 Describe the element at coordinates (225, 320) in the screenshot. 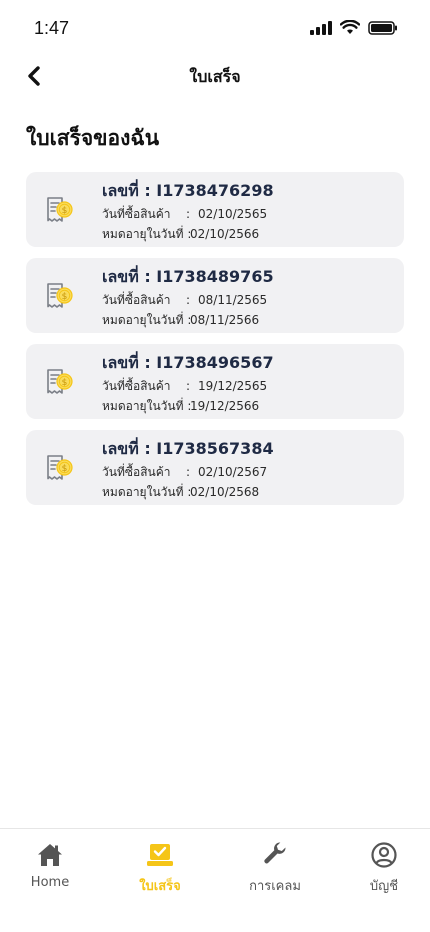

I see `expiry-date-value: 08/11/2566` at that location.